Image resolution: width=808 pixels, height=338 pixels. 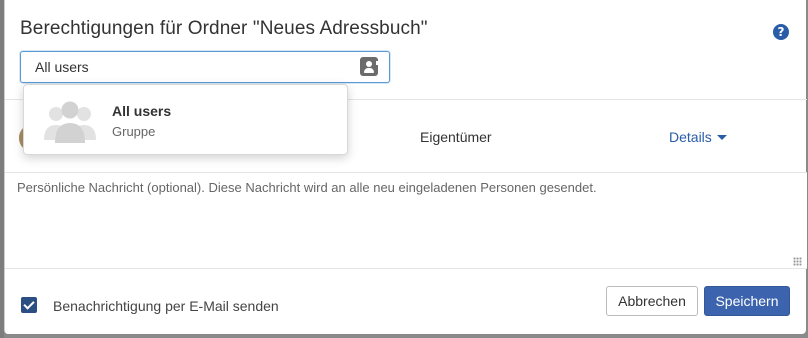 I want to click on save-button: Speichern, so click(x=747, y=301).